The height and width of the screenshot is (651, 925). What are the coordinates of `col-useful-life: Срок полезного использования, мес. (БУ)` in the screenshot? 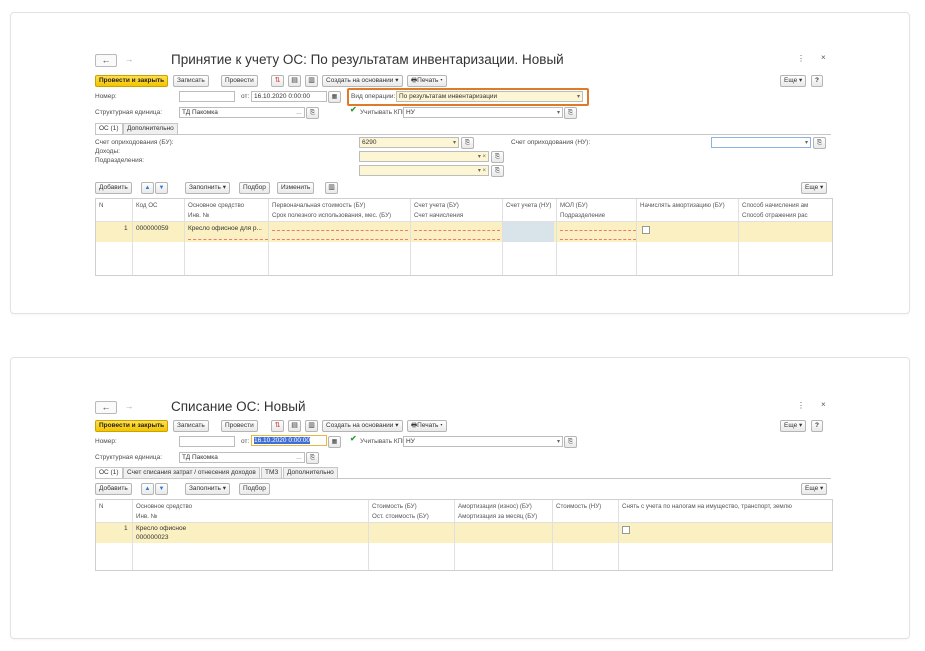 It's located at (332, 215).